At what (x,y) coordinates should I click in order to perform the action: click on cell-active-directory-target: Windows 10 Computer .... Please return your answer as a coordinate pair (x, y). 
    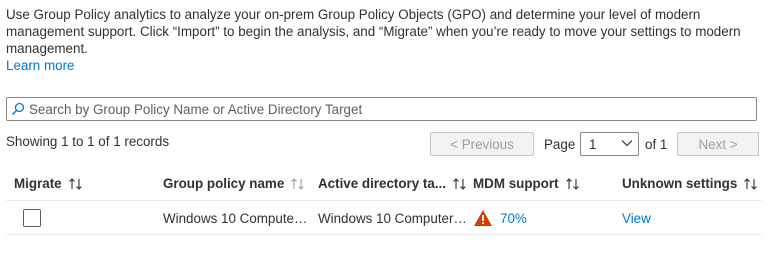
    Looking at the image, I should click on (393, 218).